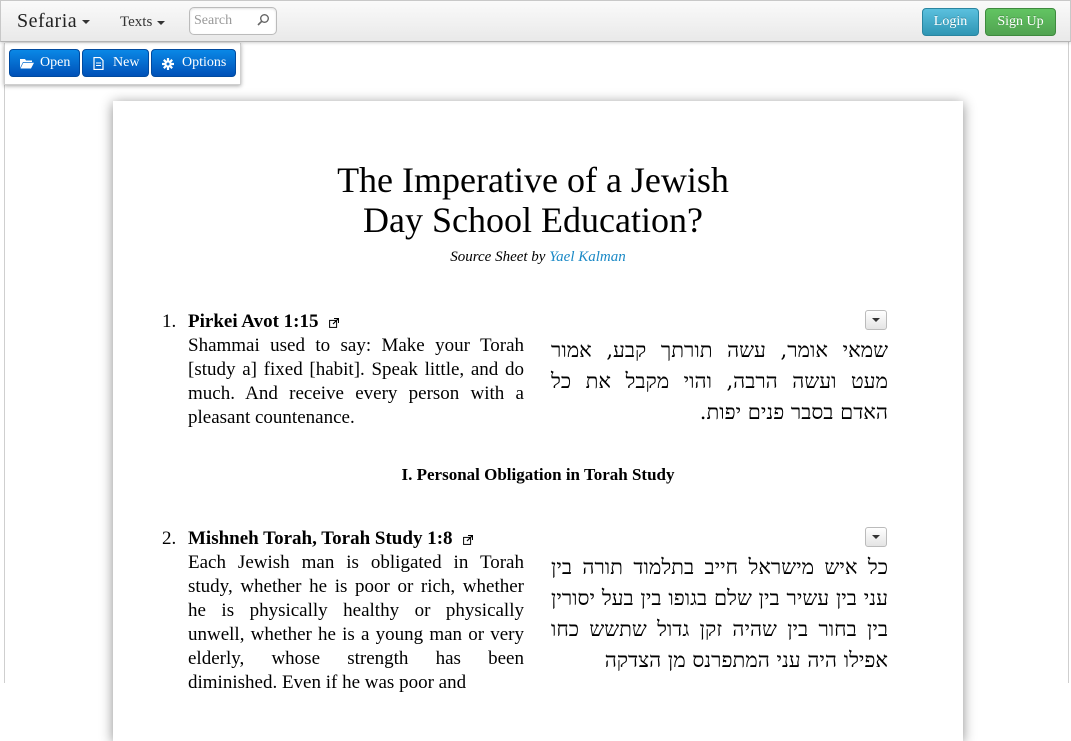 Image resolution: width=1071 pixels, height=741 pixels. Describe the element at coordinates (204, 62) in the screenshot. I see `options-button-label: Options` at that location.